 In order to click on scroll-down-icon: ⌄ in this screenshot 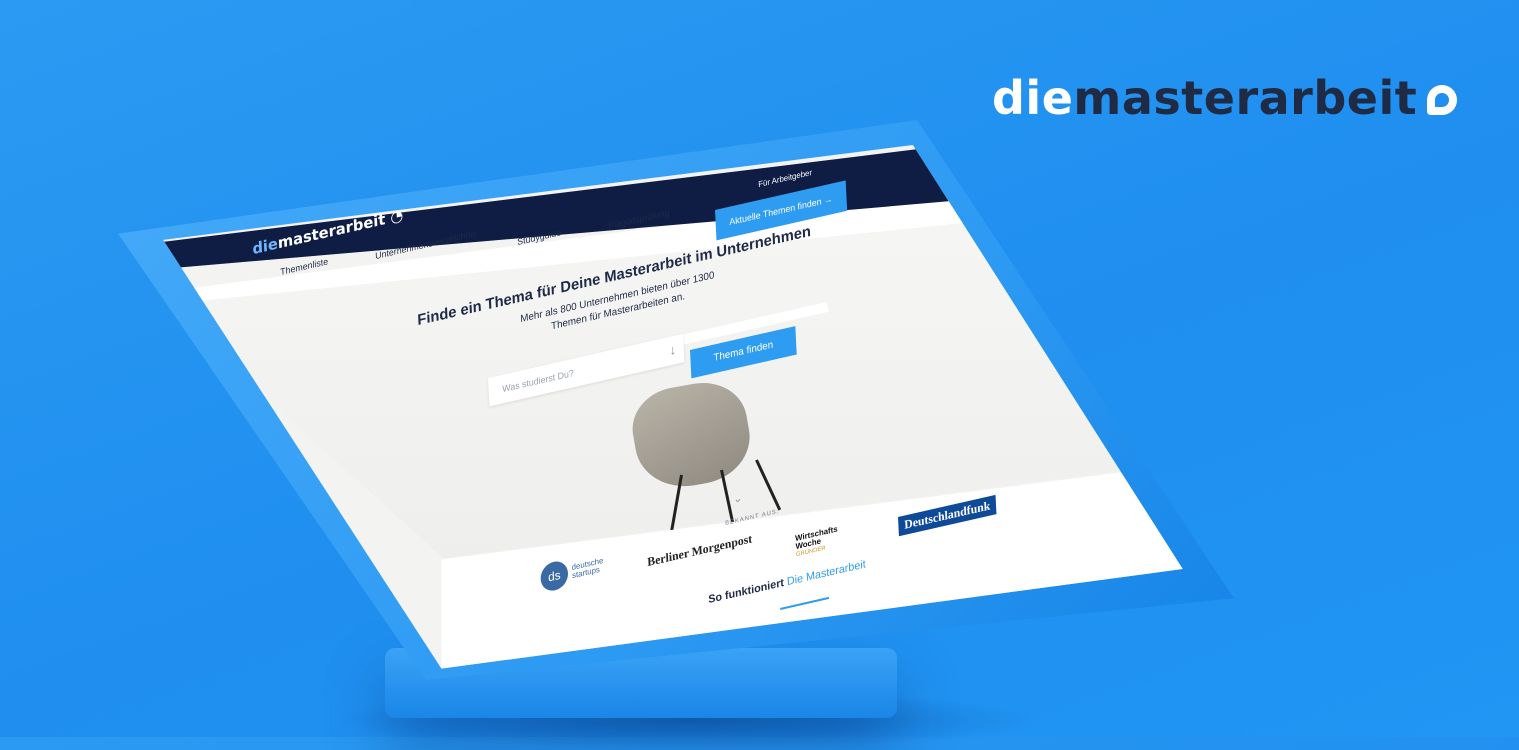, I will do `click(738, 498)`.